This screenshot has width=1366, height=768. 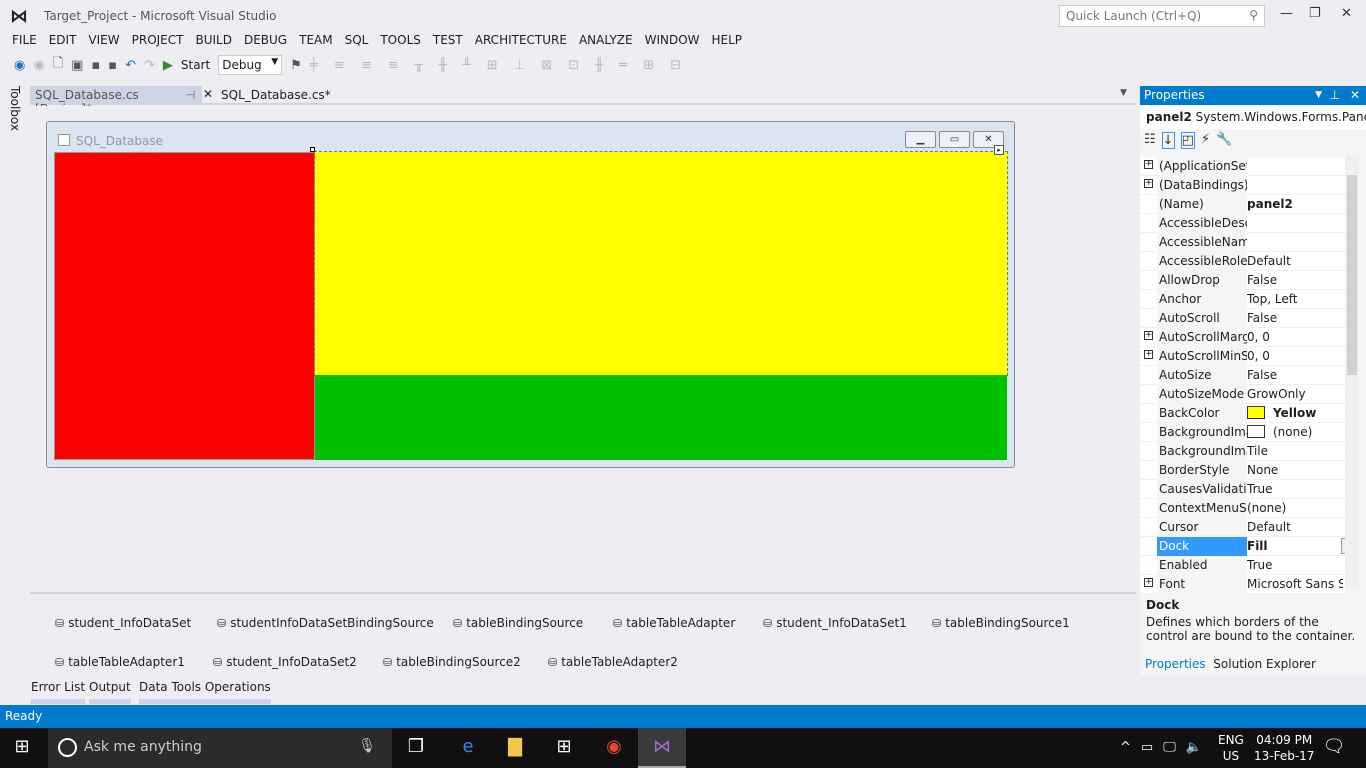 What do you see at coordinates (103, 41) in the screenshot?
I see `menu-view: VIEW` at bounding box center [103, 41].